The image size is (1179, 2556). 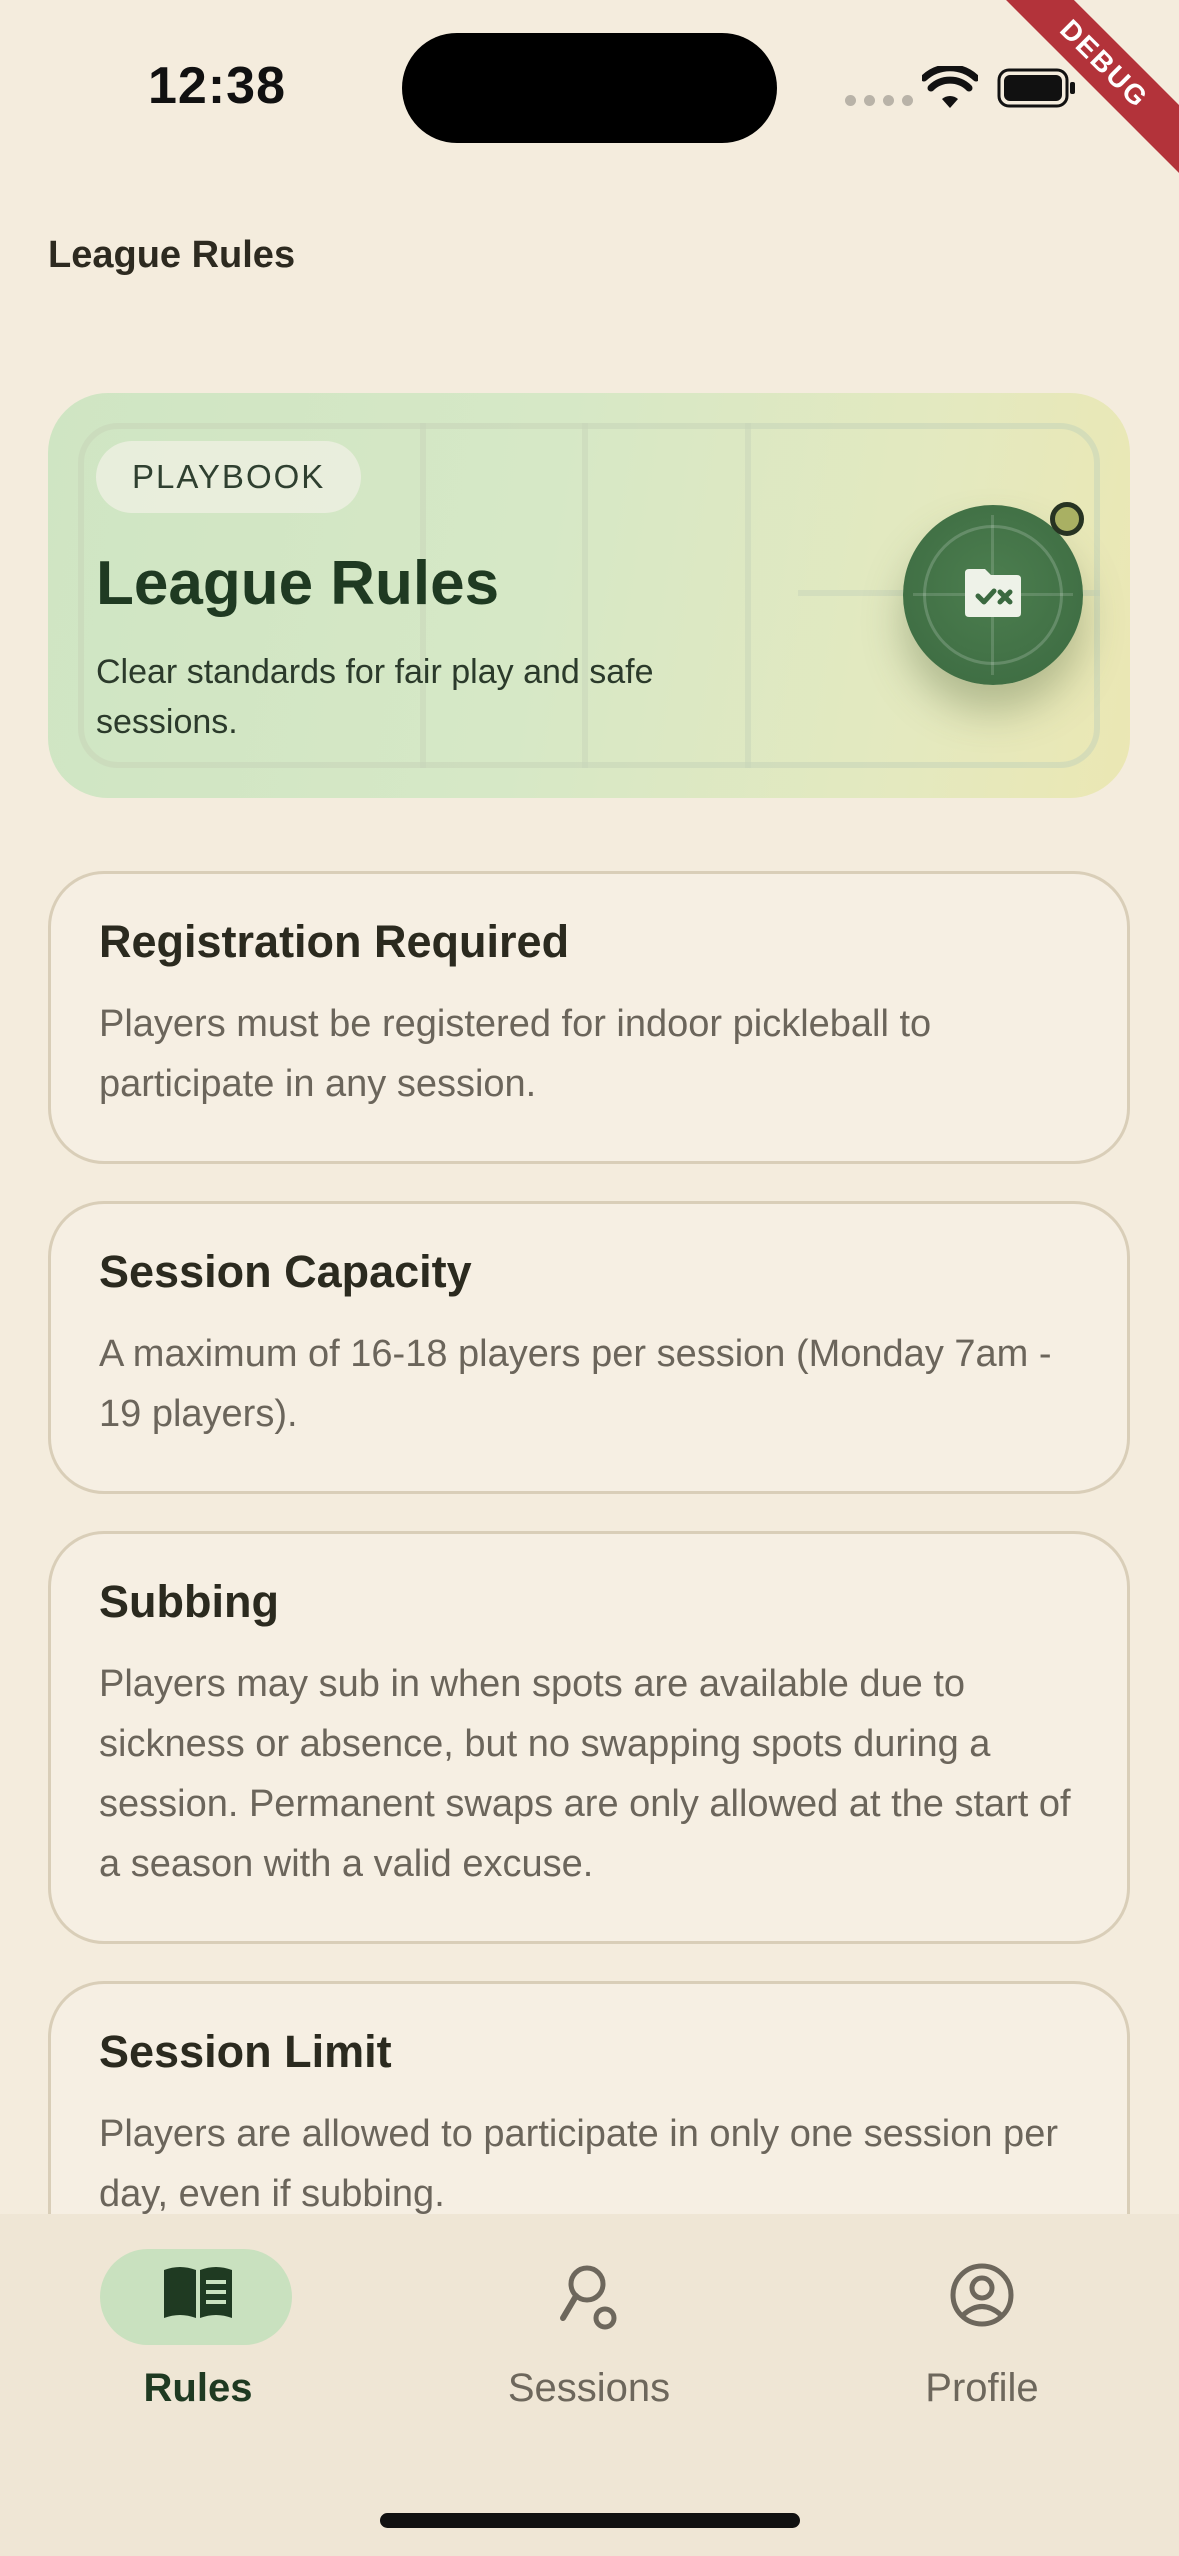 What do you see at coordinates (950, 87) in the screenshot?
I see `wifi-icon` at bounding box center [950, 87].